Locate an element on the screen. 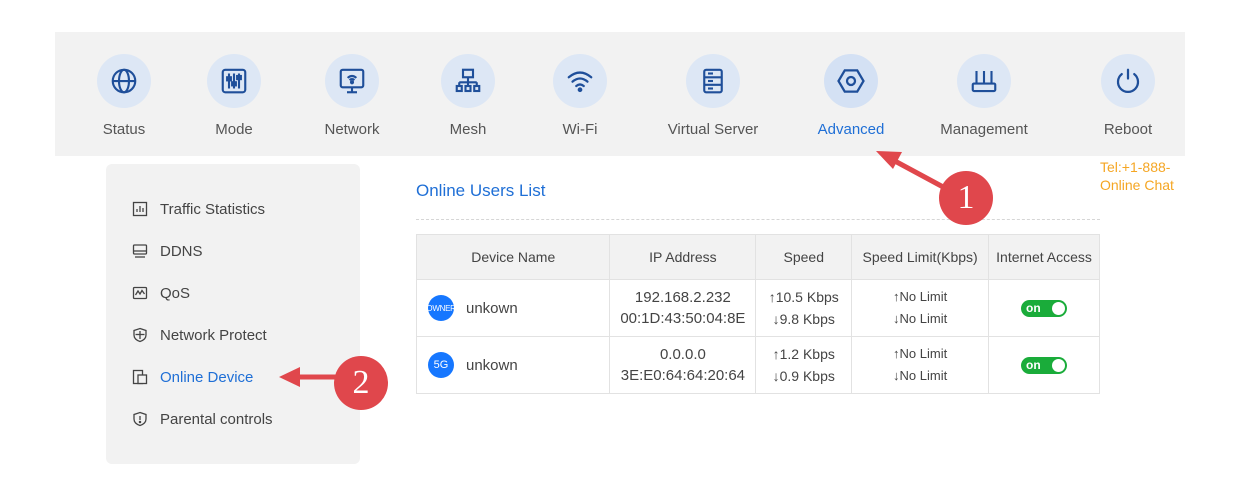 Image resolution: width=1251 pixels, height=501 pixels. speed-cell: ↑1.2 Kbps ↓0.9 Kbps is located at coordinates (804, 365).